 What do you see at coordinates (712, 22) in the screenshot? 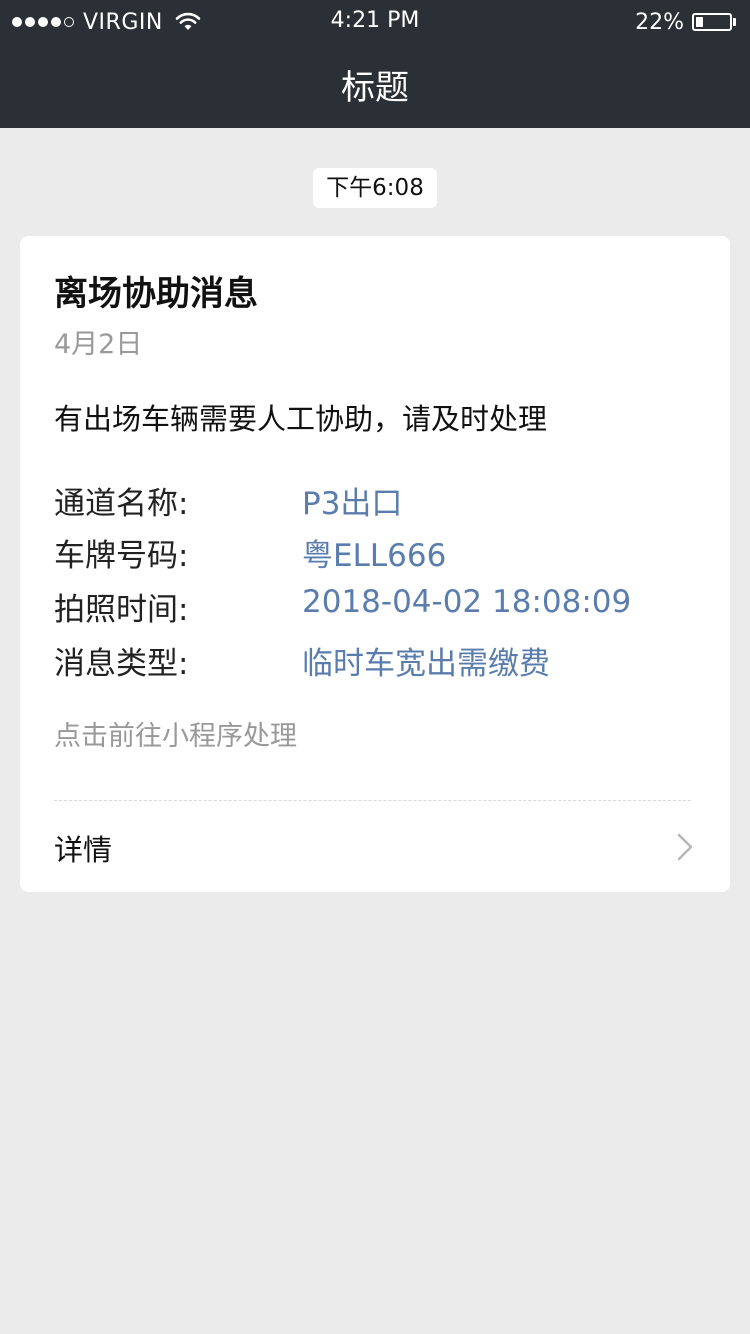
I see `battery-icon` at bounding box center [712, 22].